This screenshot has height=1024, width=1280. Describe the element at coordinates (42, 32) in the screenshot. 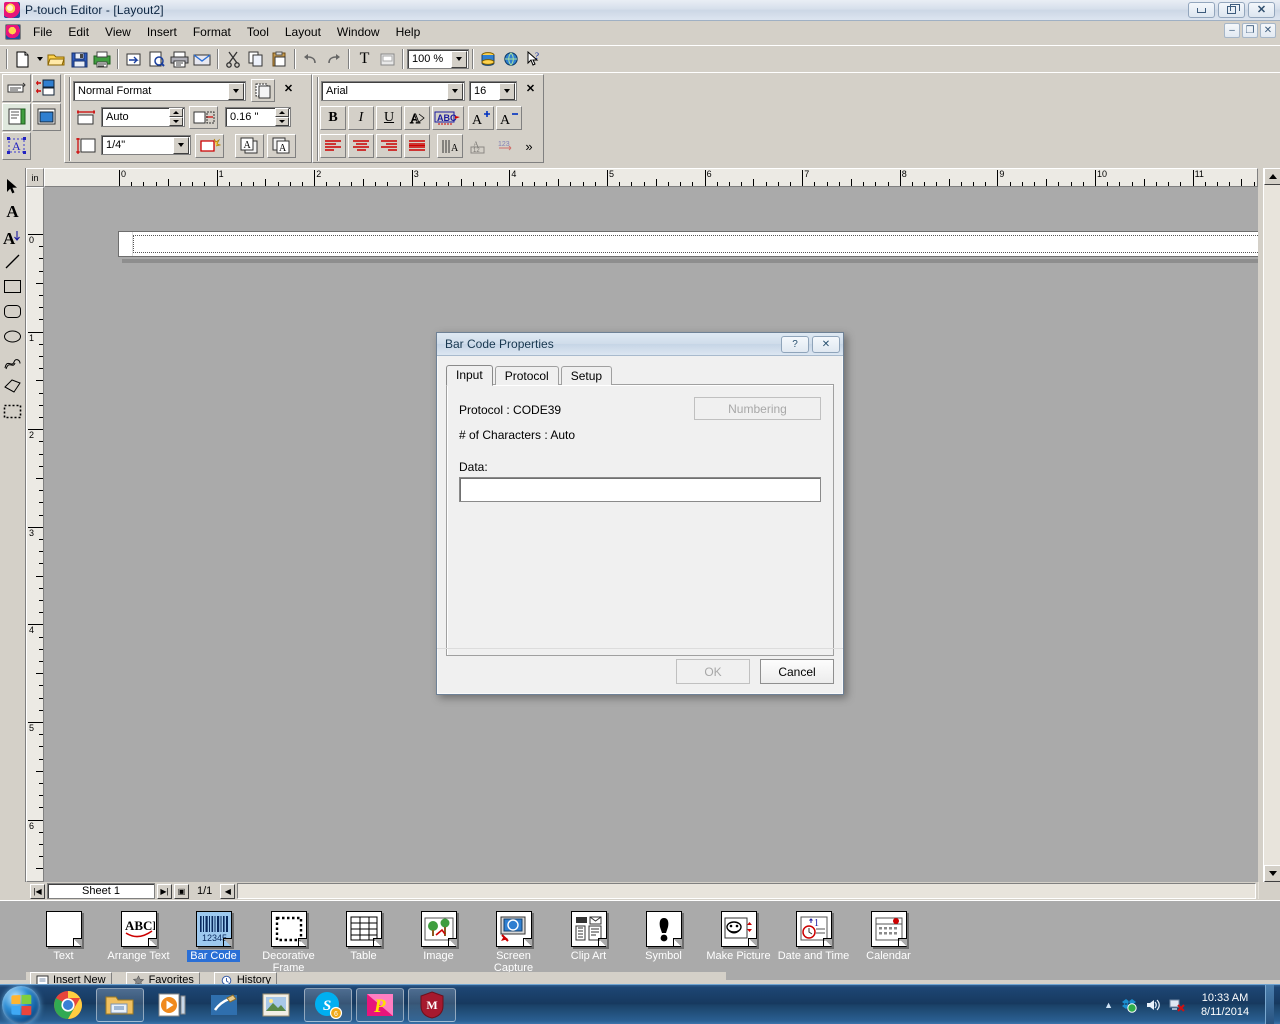

I see `menu-file: File` at that location.